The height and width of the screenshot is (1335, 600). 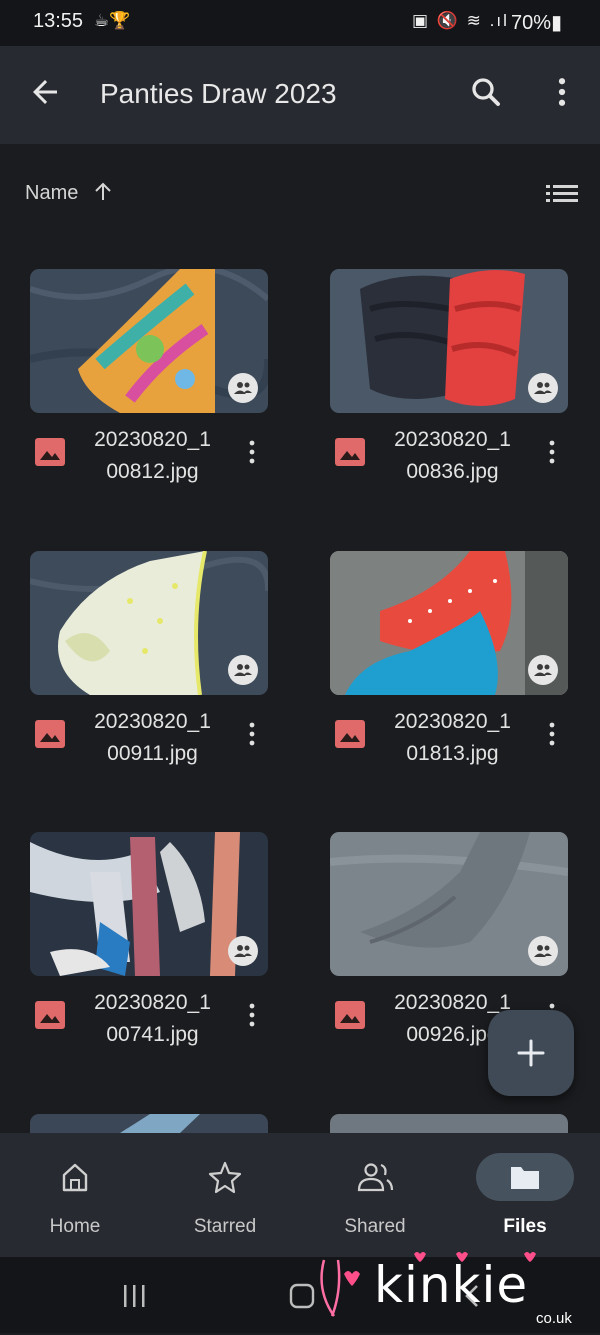 I want to click on nav-home-label: Home, so click(x=75, y=1226).